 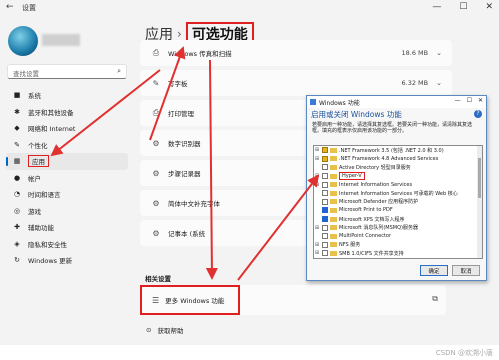 I want to click on sidebar-item: ■ 系统, so click(x=67, y=95).